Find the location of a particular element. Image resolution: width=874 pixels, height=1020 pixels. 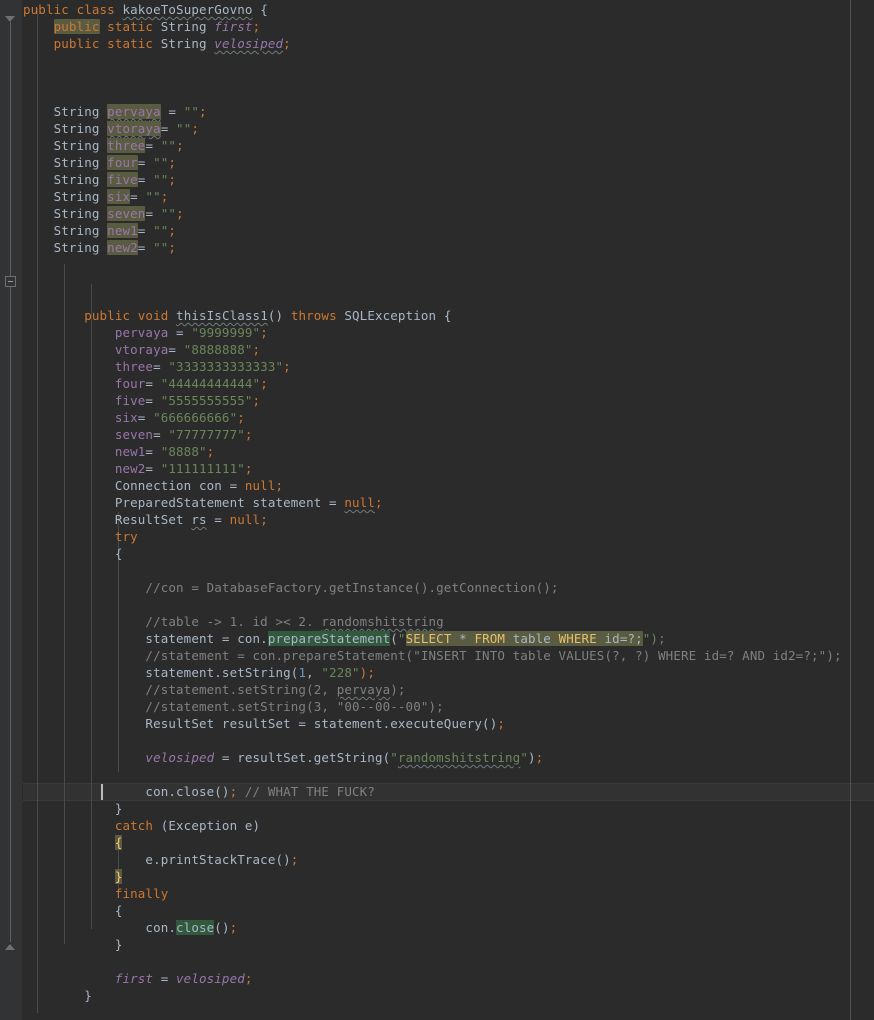

code-line: first = velosiped; is located at coordinates (448, 978).